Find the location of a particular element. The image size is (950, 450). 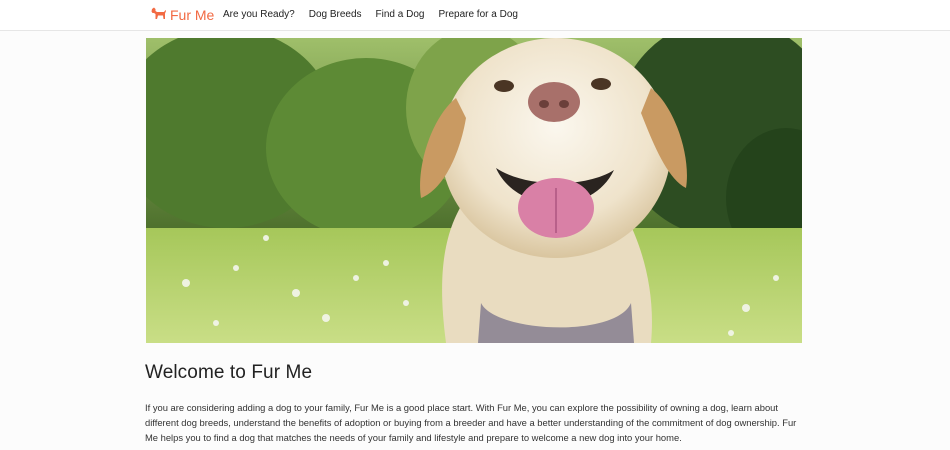

brand-name: Fur Me is located at coordinates (192, 15).